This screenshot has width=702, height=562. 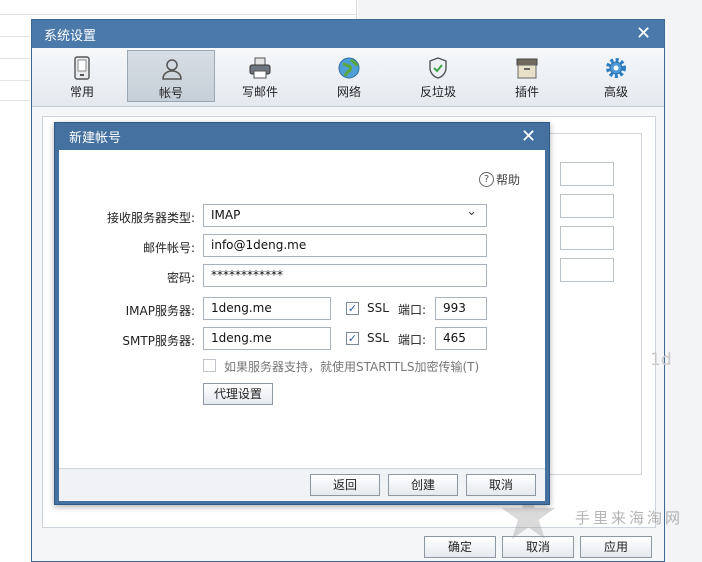 What do you see at coordinates (461, 308) in the screenshot?
I see `imap-port-field: 993` at bounding box center [461, 308].